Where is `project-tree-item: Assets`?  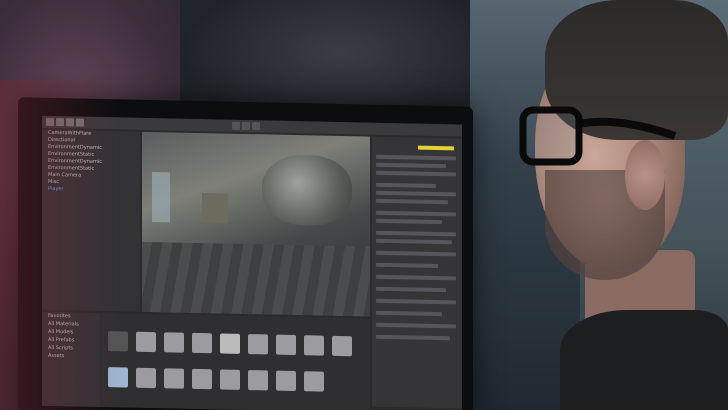 project-tree-item: Assets is located at coordinates (56, 356).